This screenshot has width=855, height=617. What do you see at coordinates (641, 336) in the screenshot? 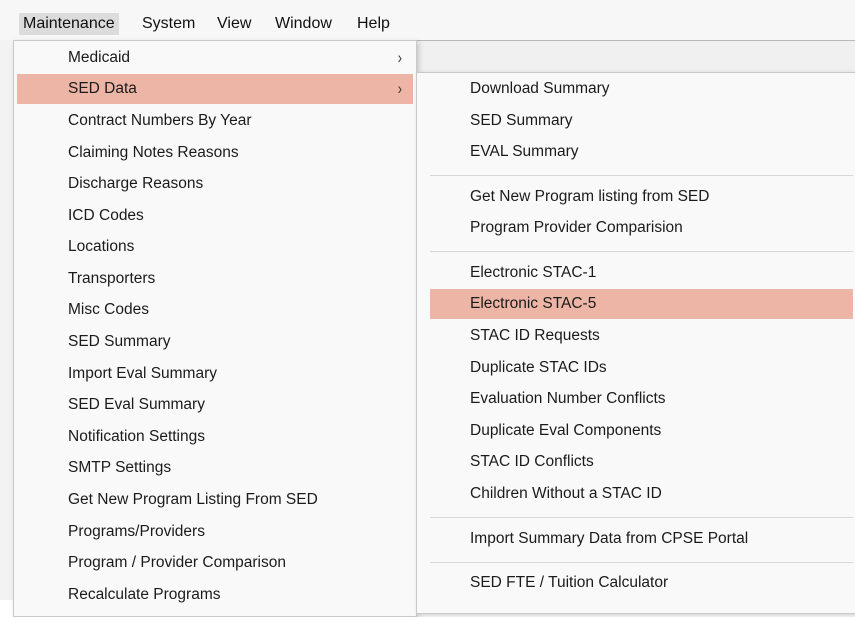
I see `submenu-item-stac-id-requests: STAC ID Requests` at bounding box center [641, 336].